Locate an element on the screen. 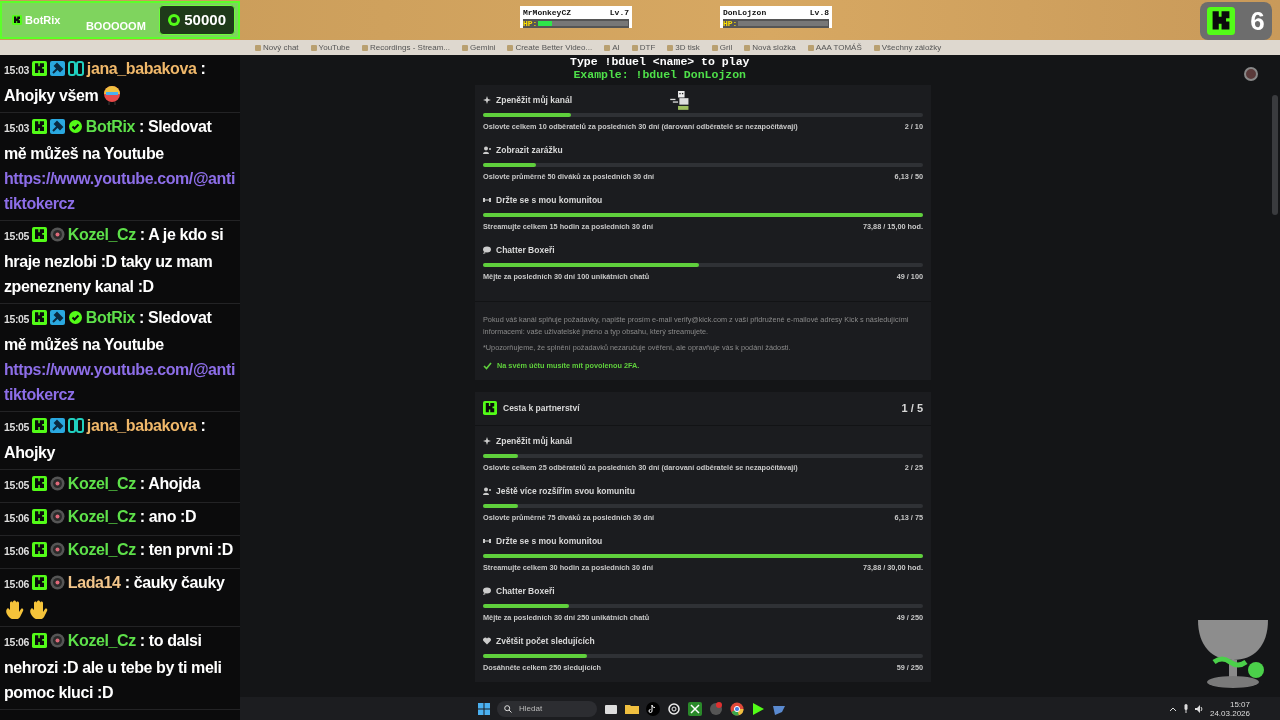 This screenshot has width=1280, height=720. bookmark: Nový chat is located at coordinates (277, 47).